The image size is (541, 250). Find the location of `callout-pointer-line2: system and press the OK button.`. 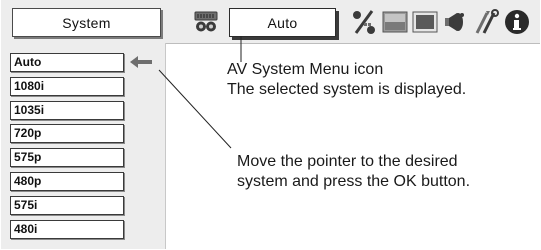

callout-pointer-line2: system and press the OK button. is located at coordinates (354, 181).